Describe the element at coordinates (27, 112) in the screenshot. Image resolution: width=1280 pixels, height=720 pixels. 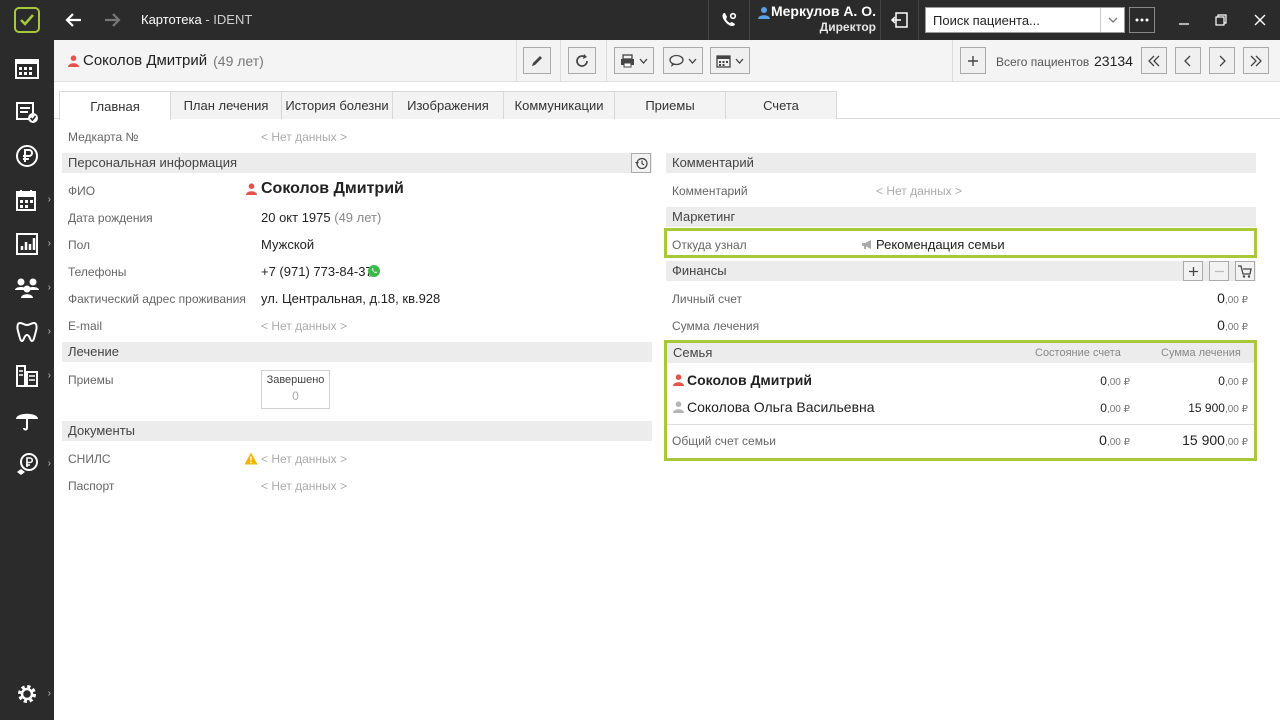
I see `sidebar-item-tasks` at that location.